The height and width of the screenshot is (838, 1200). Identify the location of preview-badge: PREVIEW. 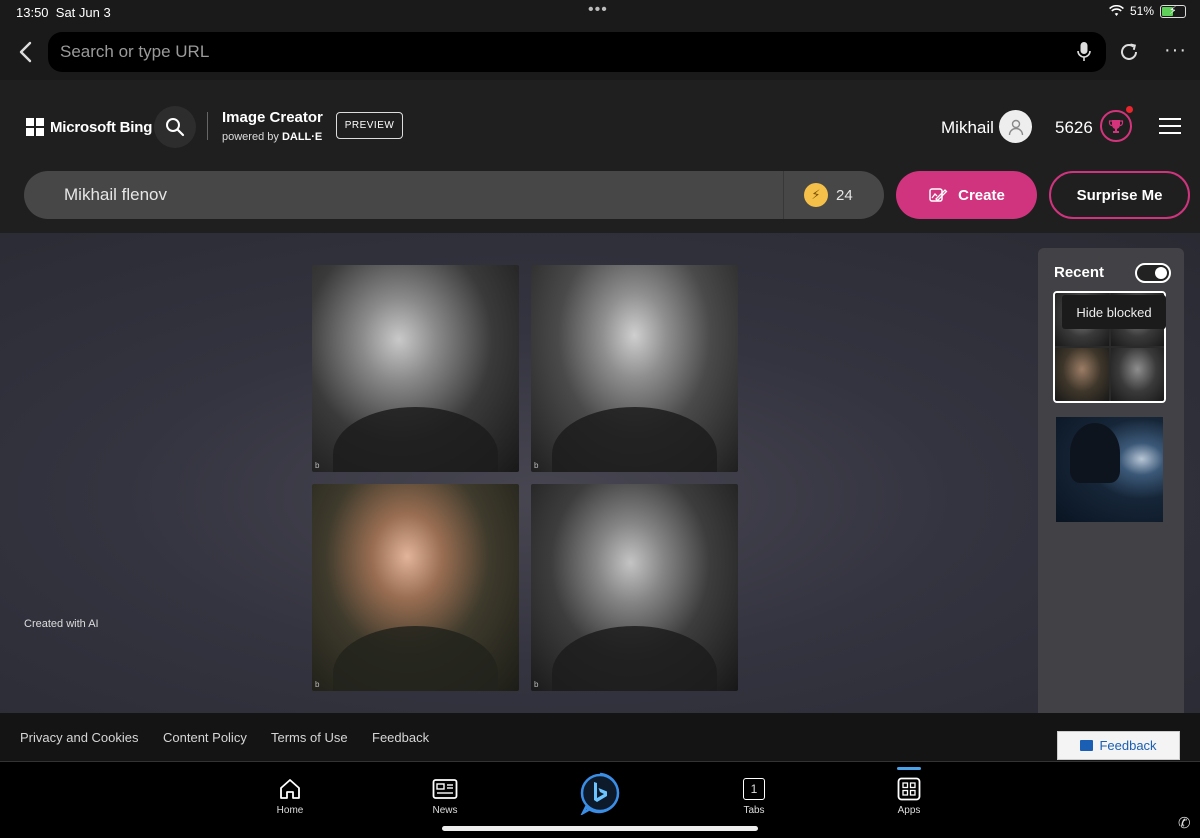
(369, 125).